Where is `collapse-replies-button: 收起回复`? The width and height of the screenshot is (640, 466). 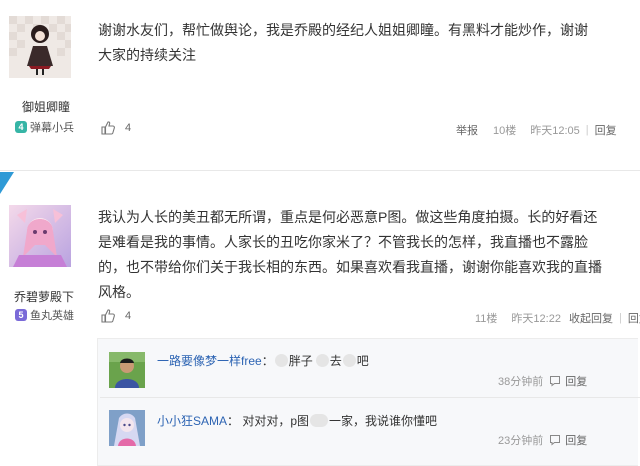
collapse-replies-button: 收起回复 is located at coordinates (591, 318).